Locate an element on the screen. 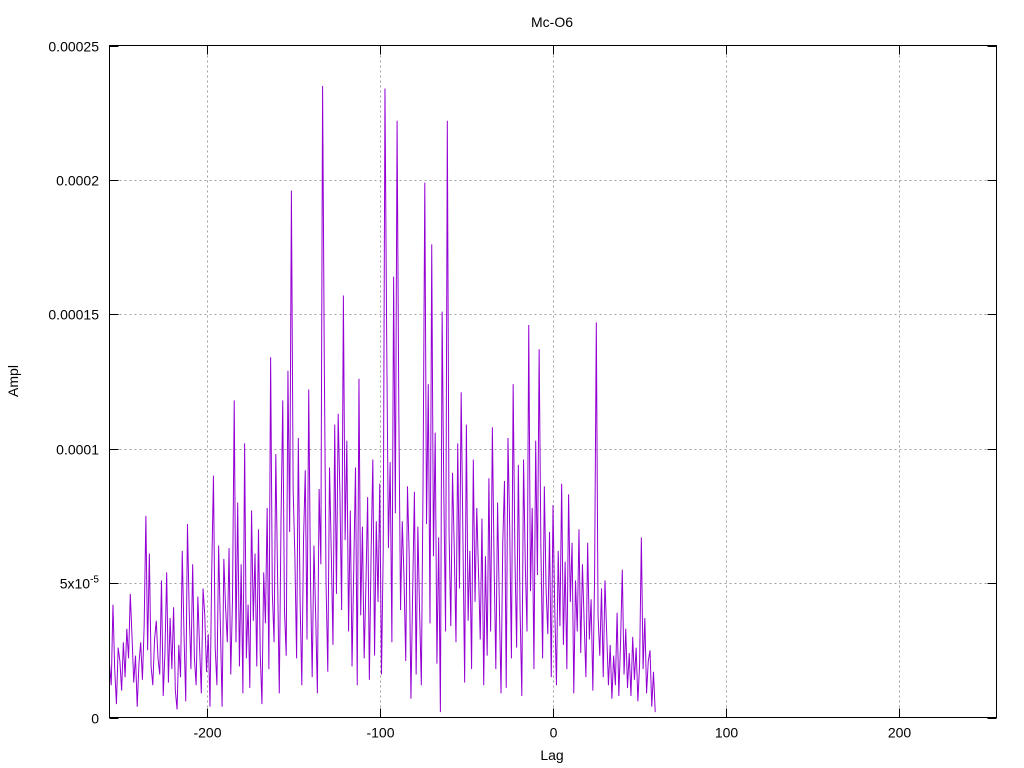 The image size is (1024, 768). y-tick-label-text: 0 is located at coordinates (95, 719).